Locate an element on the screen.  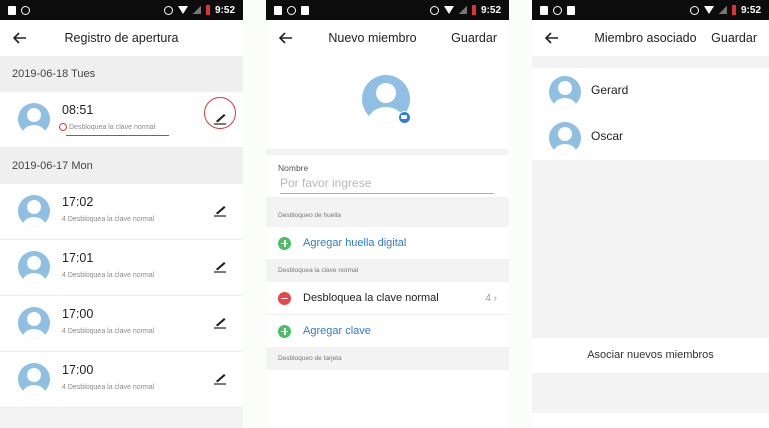
remove-icon is located at coordinates (284, 298).